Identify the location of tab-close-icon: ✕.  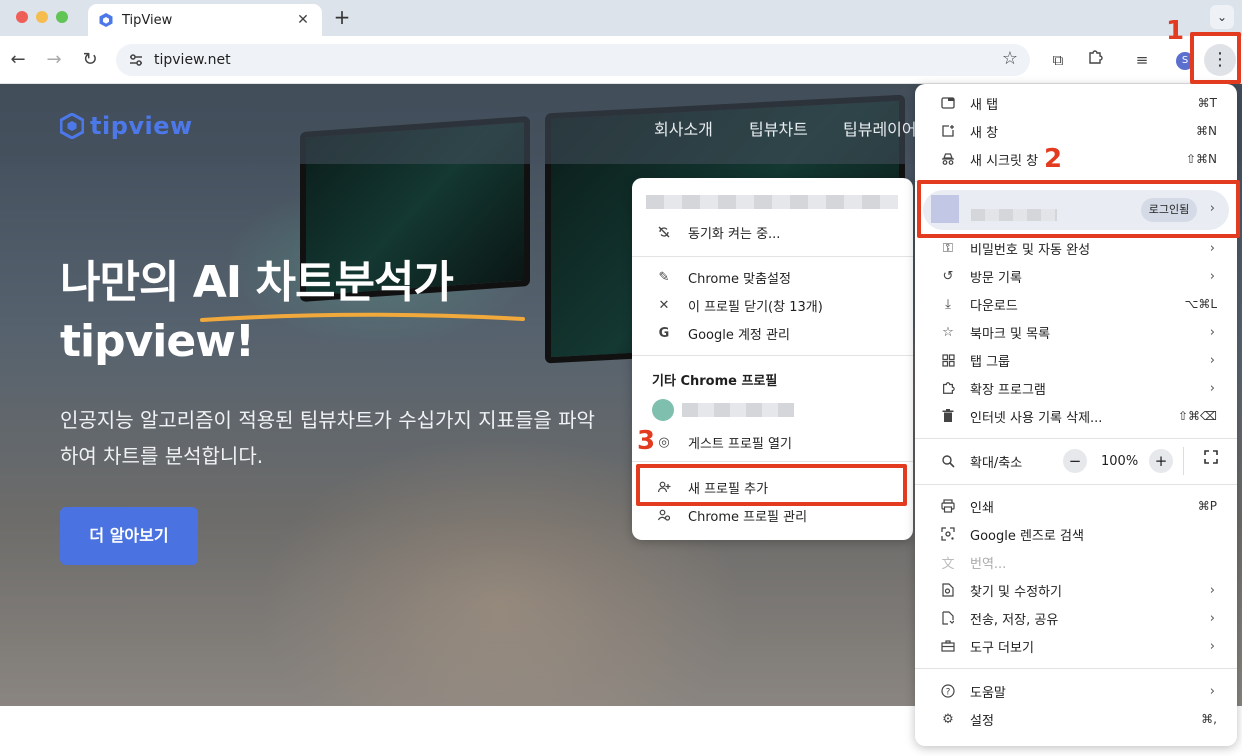
(303, 20).